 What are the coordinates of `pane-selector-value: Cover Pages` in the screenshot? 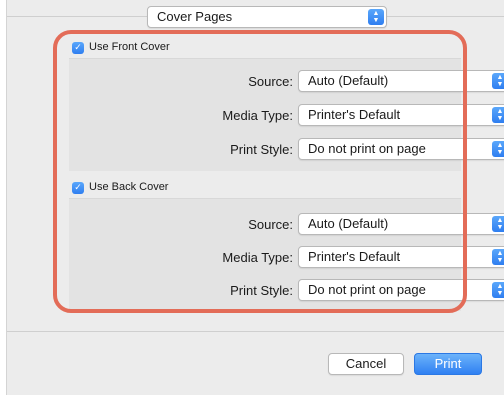 It's located at (195, 16).